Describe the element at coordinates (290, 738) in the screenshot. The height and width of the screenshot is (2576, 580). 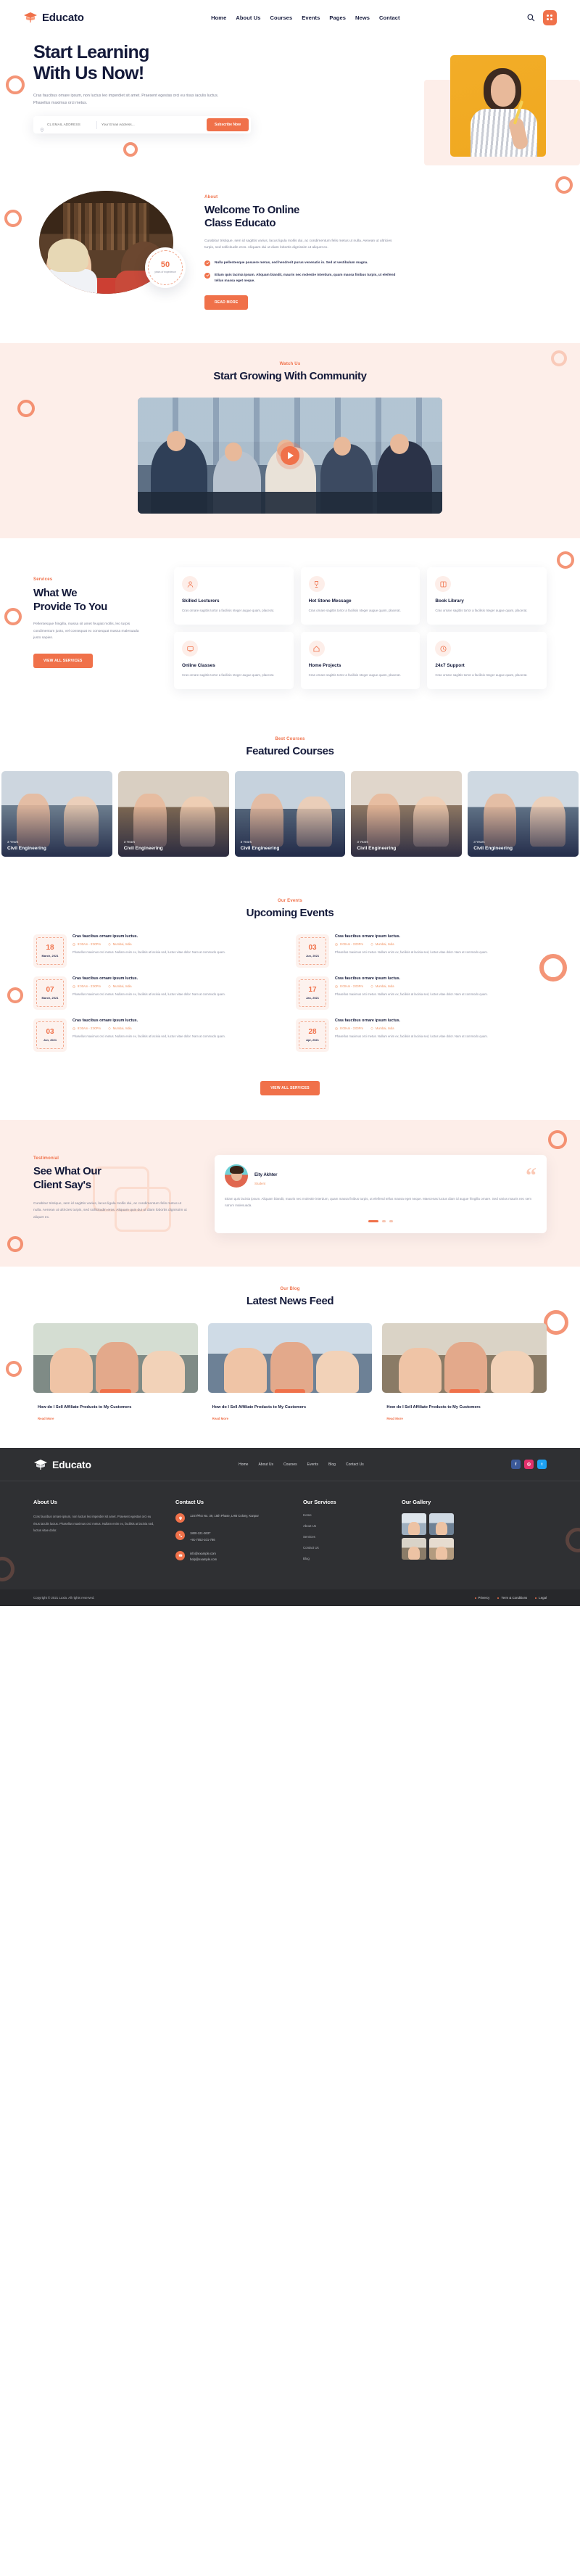
I see `courses-eyebrow: Best Courses` at that location.